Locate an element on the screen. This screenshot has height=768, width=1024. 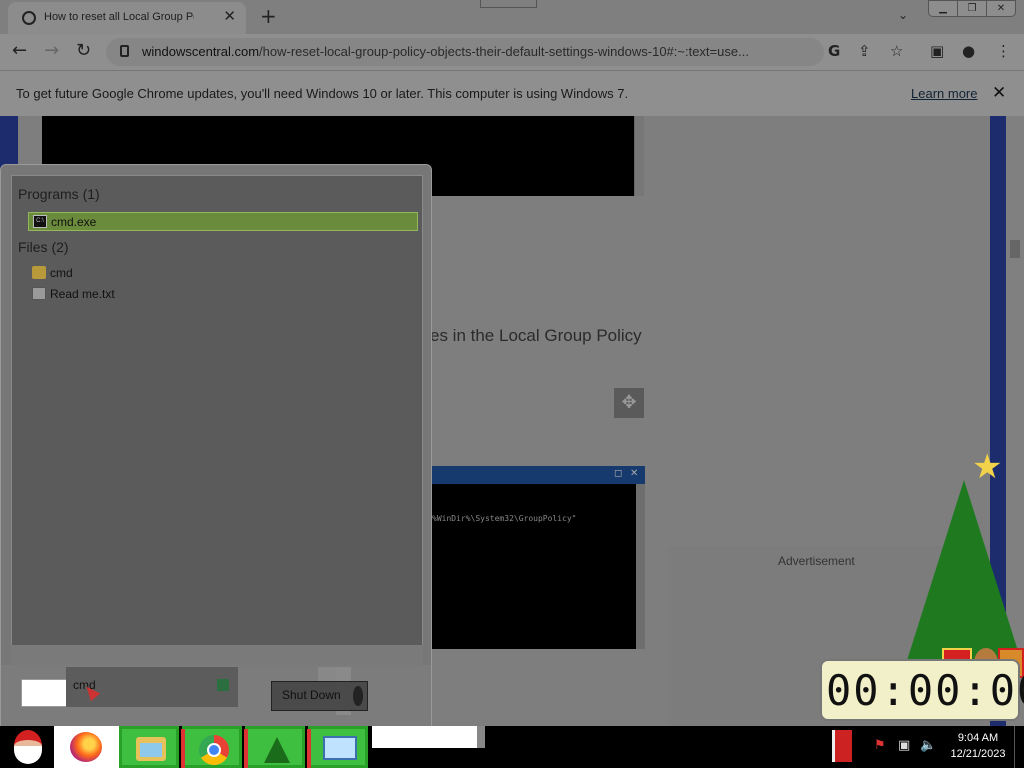
google-lens-icon: G is located at coordinates (834, 51).